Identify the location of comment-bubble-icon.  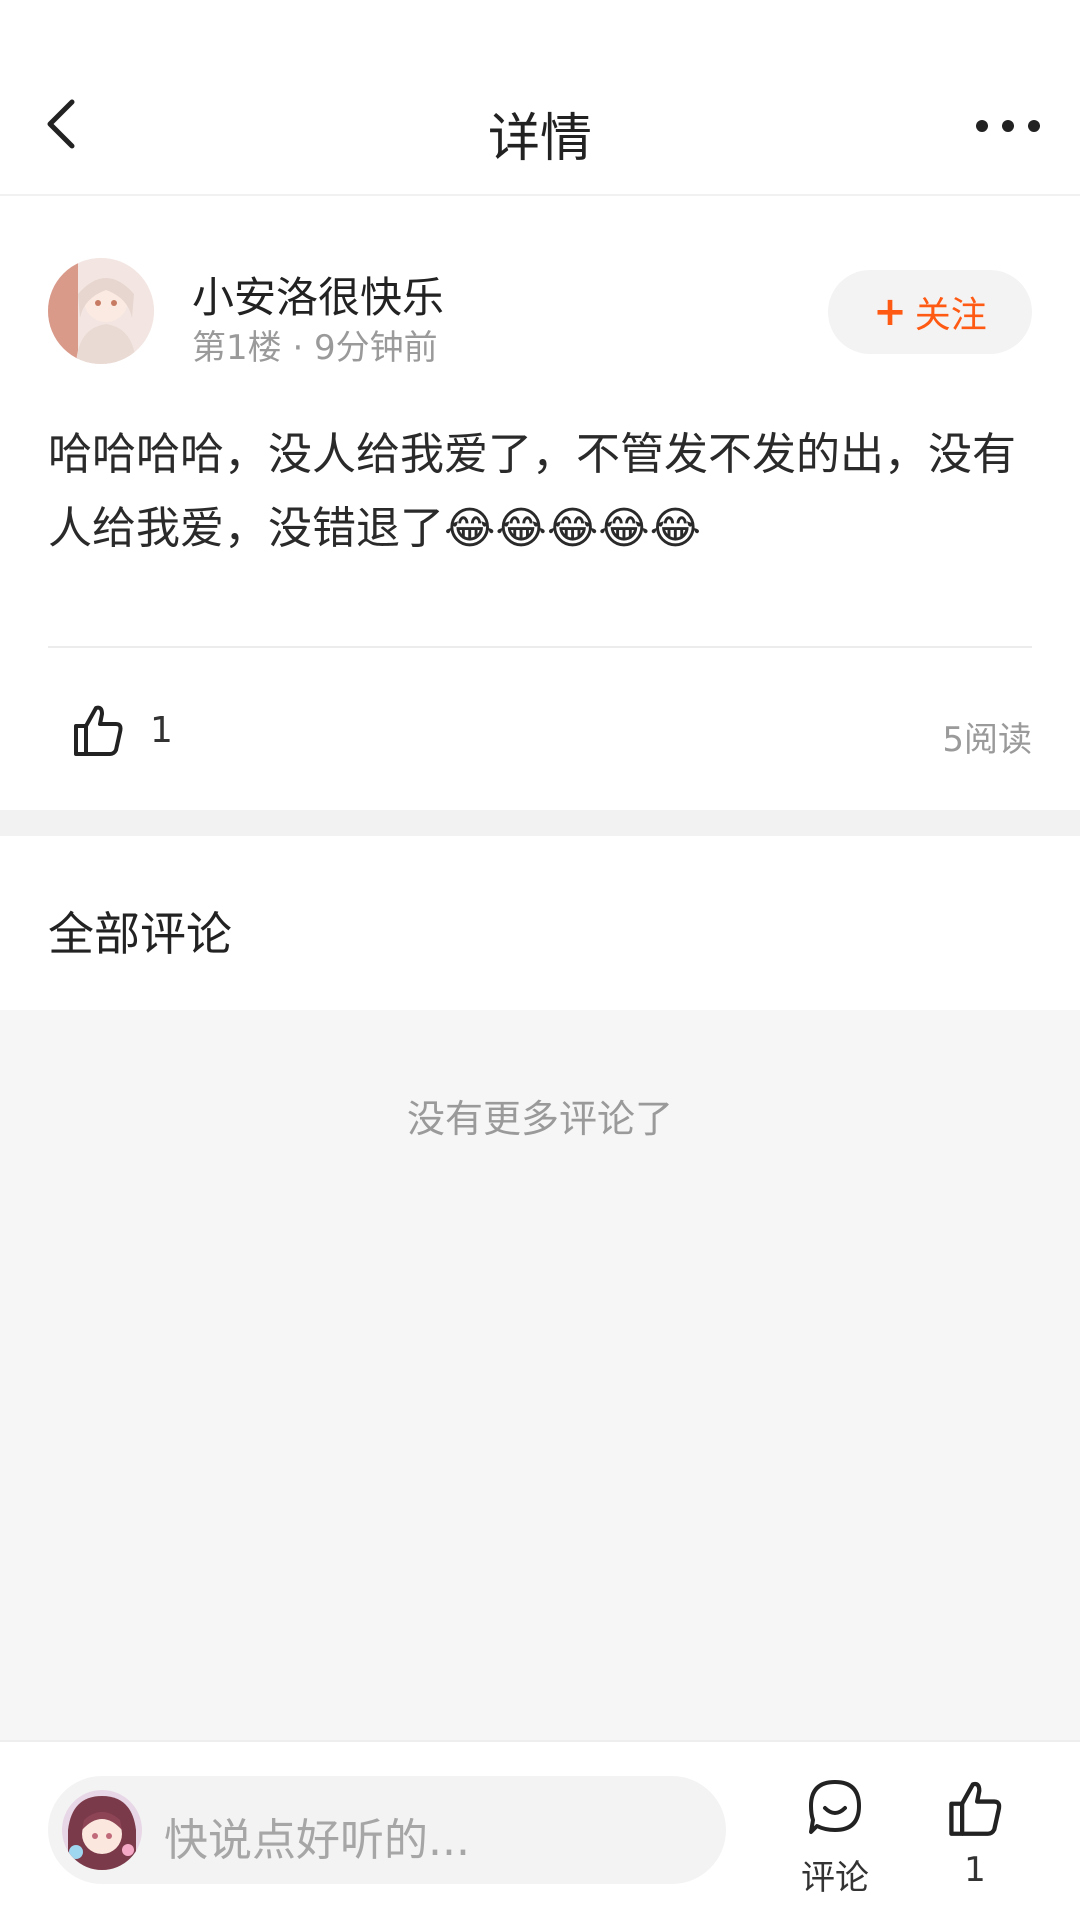
(835, 1807).